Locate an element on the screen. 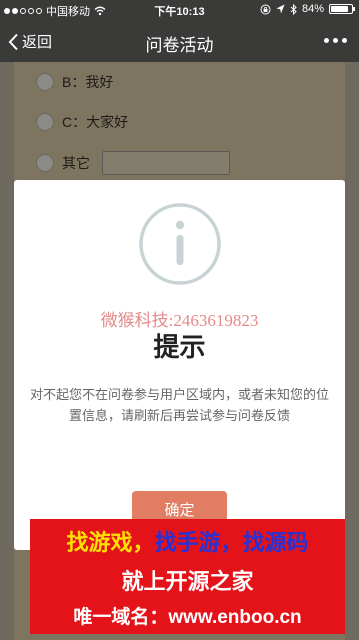 Image resolution: width=359 pixels, height=640 pixels. banner-text-mobile-games: 找手游， is located at coordinates (198, 542).